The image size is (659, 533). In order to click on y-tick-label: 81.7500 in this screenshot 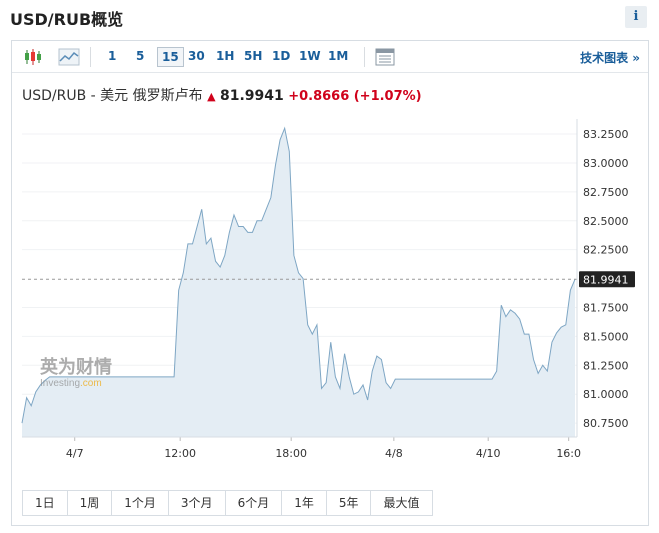, I will do `click(606, 307)`.